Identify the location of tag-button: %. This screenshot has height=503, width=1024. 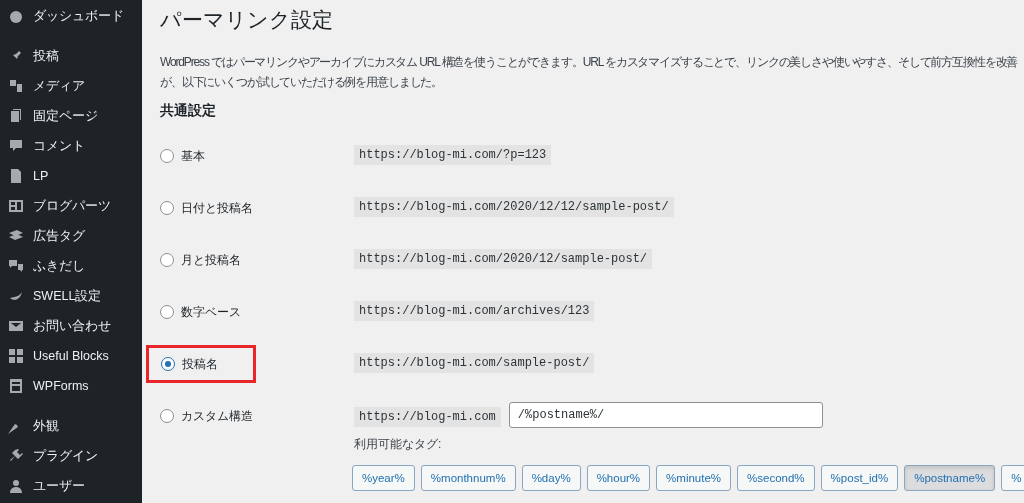
(1012, 478).